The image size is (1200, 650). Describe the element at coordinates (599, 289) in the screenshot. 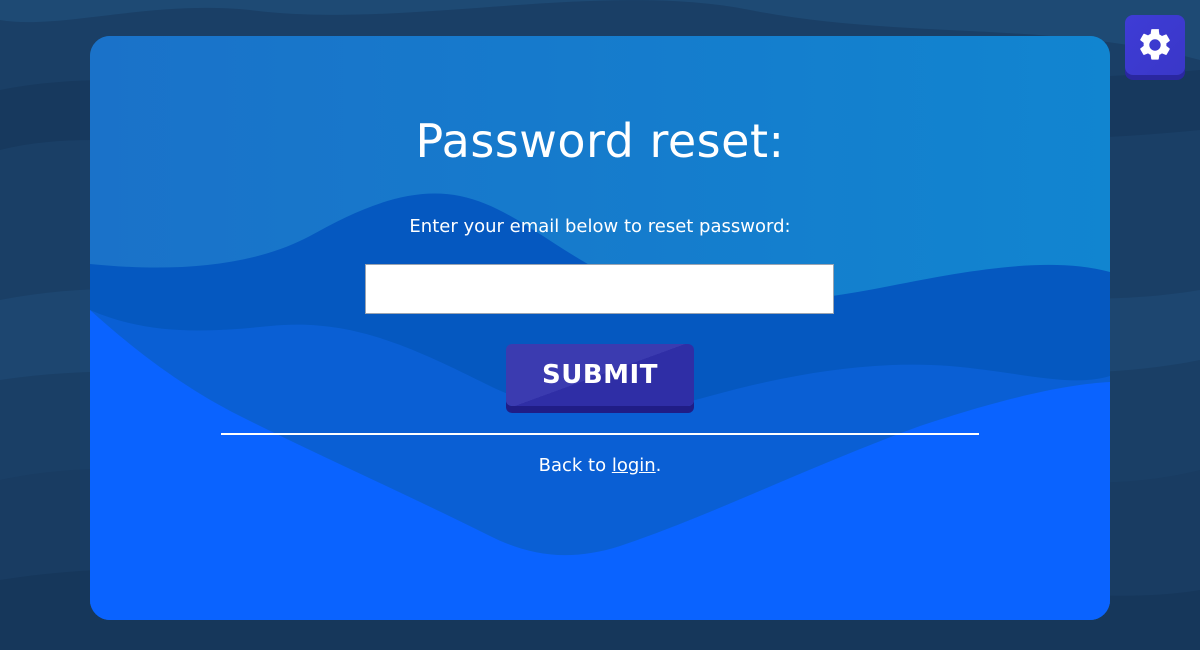

I see `email-field` at that location.